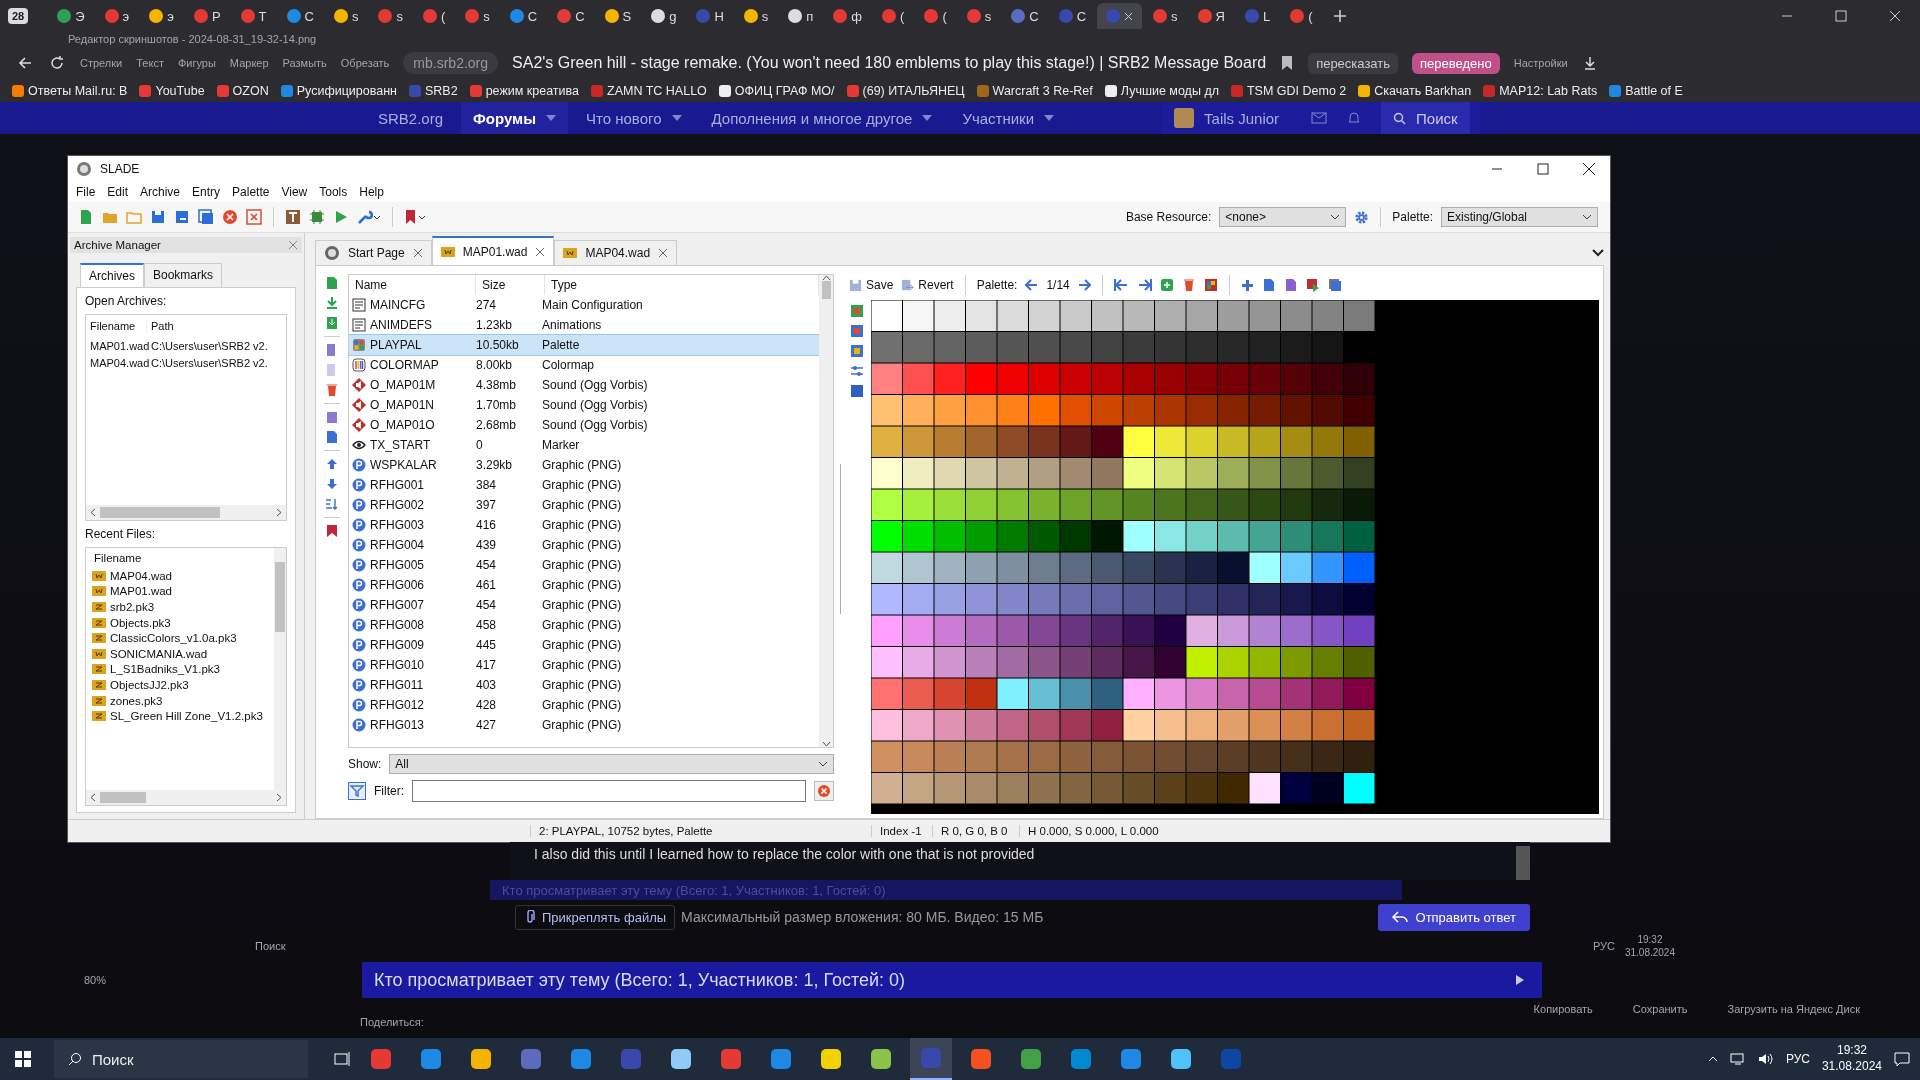 Image resolution: width=1920 pixels, height=1080 pixels. What do you see at coordinates (1797, 1059) in the screenshot?
I see `language-indicator: РУС` at bounding box center [1797, 1059].